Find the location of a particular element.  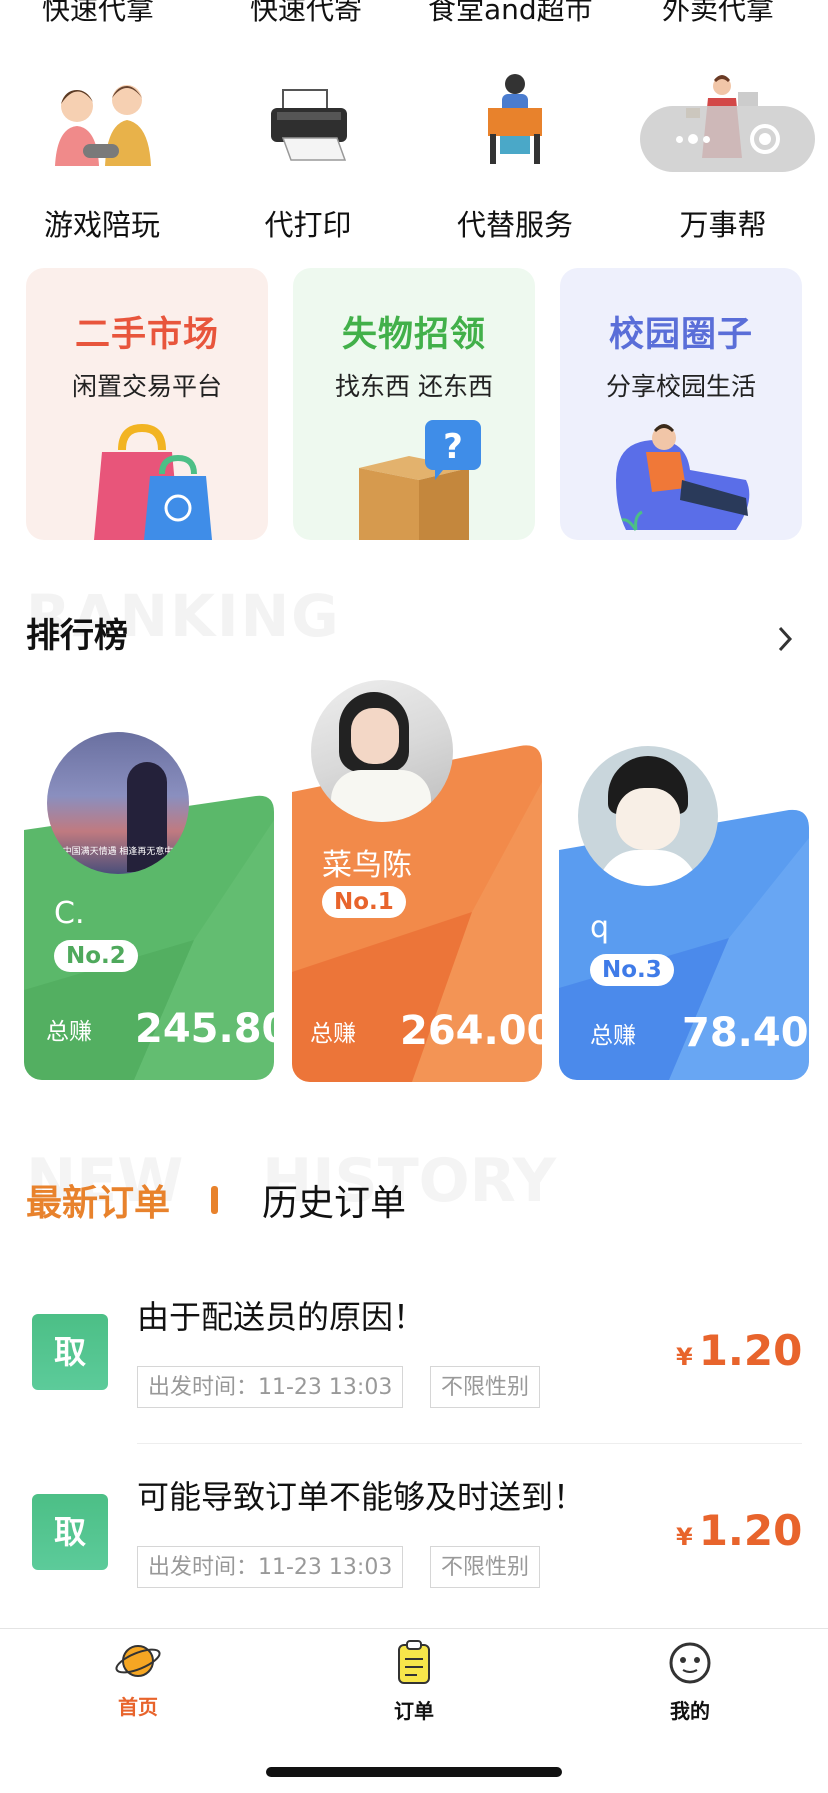

rank-name: q is located at coordinates (600, 927).